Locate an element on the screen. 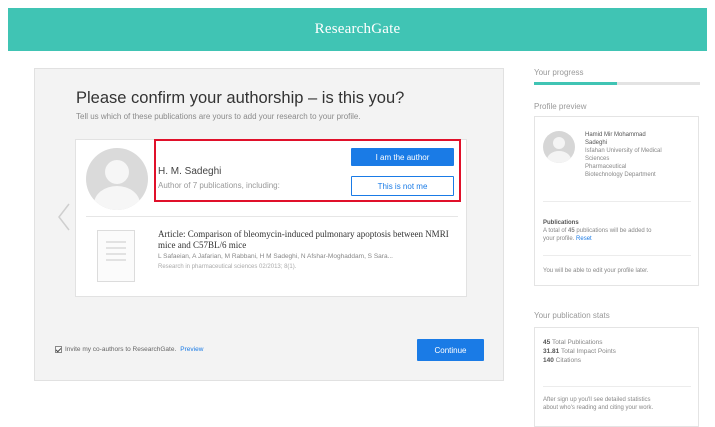 The width and height of the screenshot is (715, 427). profile-affiliation-line1: Isfahan University of Medical is located at coordinates (623, 151).